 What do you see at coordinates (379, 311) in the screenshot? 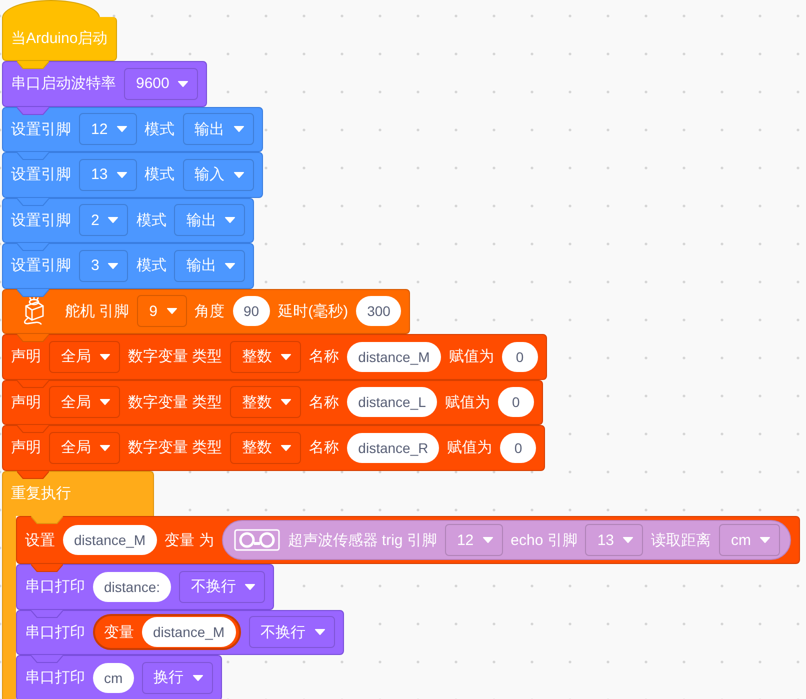
I see `text-input: 300` at bounding box center [379, 311].